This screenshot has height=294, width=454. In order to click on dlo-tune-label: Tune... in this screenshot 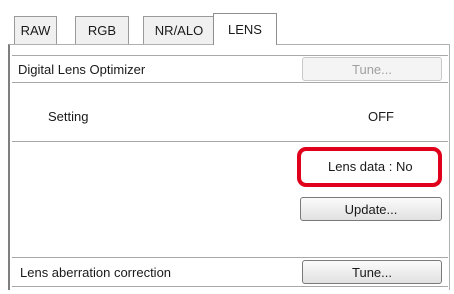, I will do `click(372, 69)`.